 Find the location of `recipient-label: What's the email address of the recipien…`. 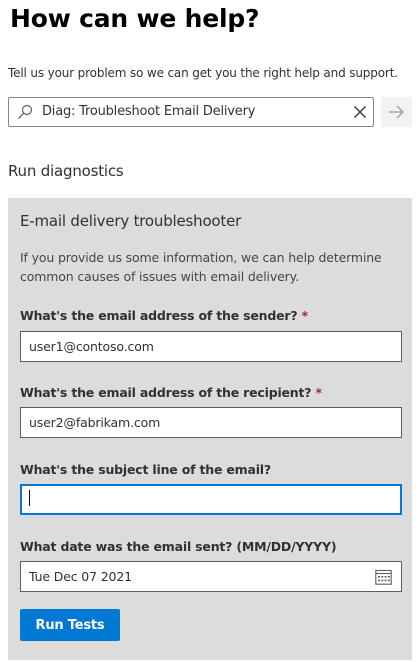

recipient-label: What's the email address of the recipien… is located at coordinates (171, 392).